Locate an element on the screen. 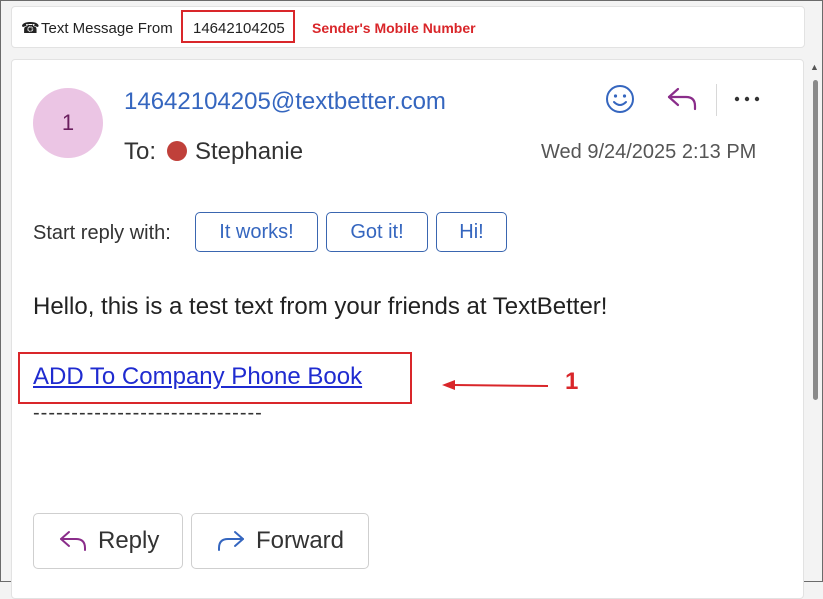 This screenshot has width=823, height=599. quick-reply-it-works: It works! is located at coordinates (256, 232).